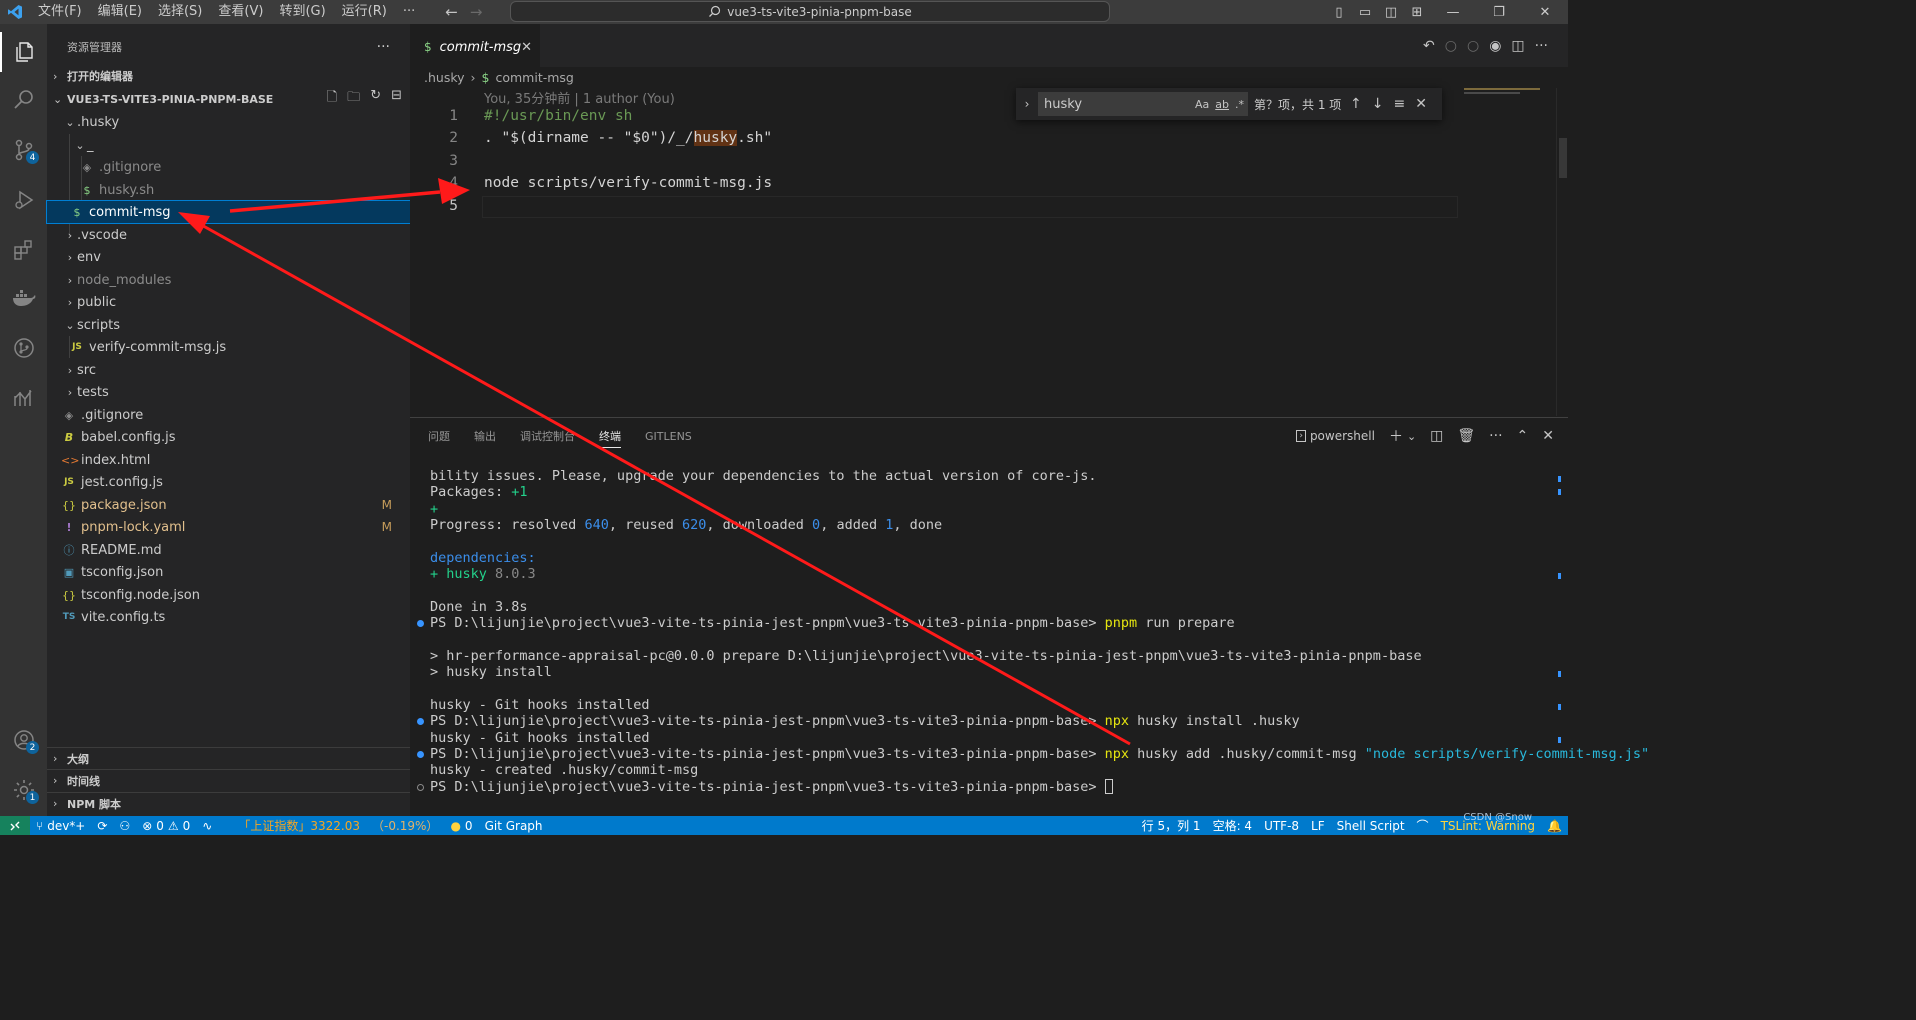 Image resolution: width=1916 pixels, height=1020 pixels. I want to click on indentation: 空格: 4, so click(1233, 825).